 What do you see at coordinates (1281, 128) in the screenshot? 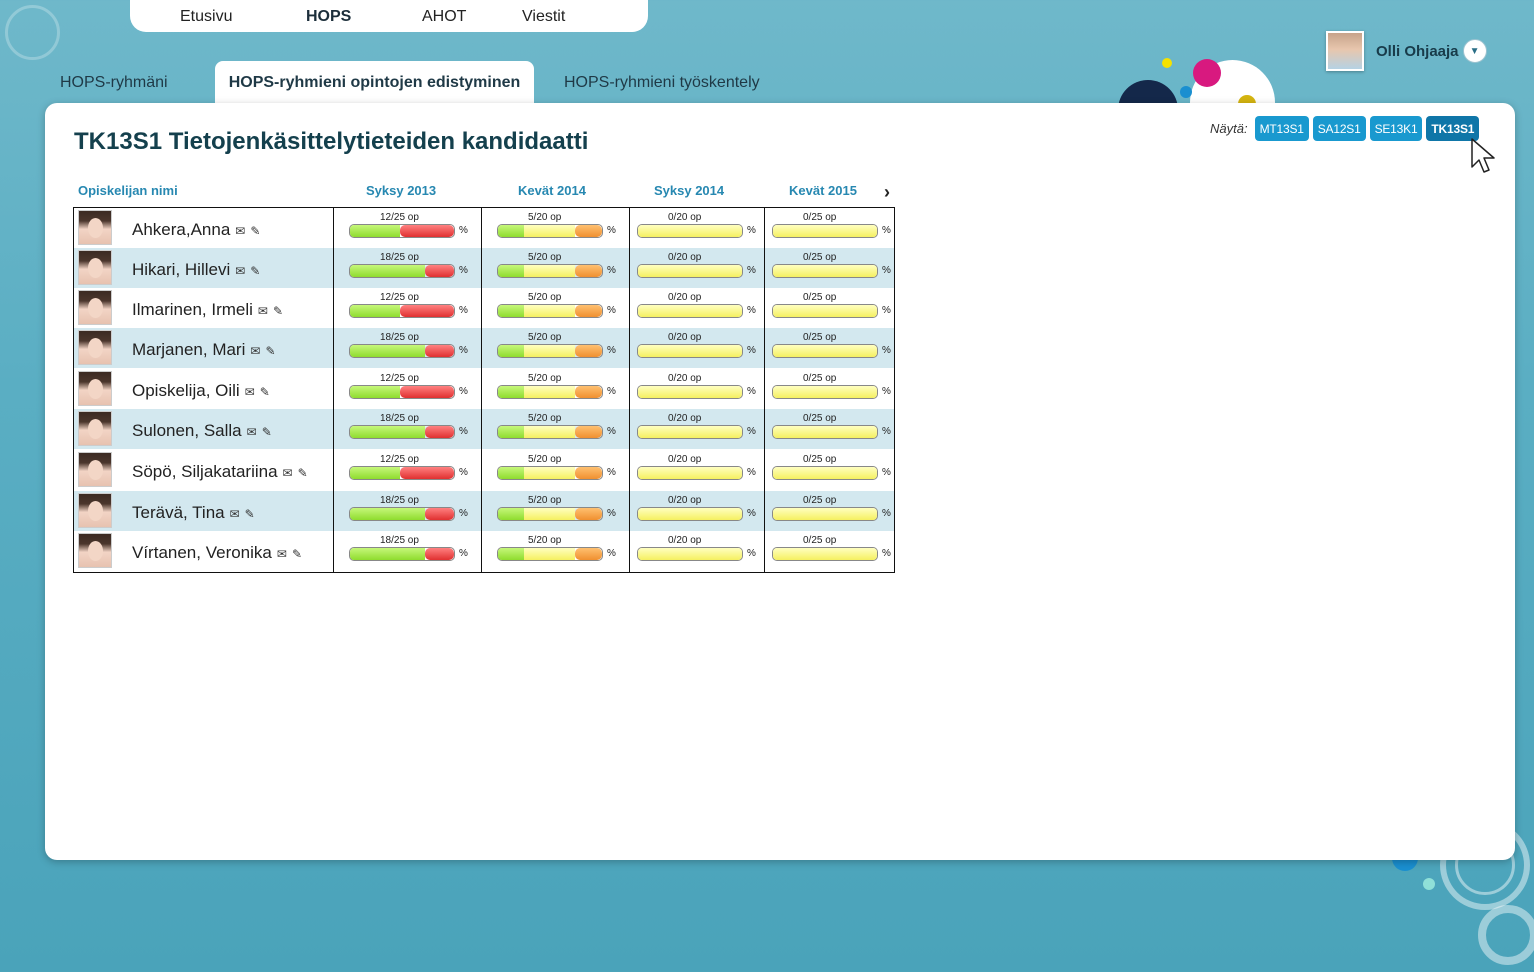
I see `group-button-mt13s1: MT13S1` at bounding box center [1281, 128].